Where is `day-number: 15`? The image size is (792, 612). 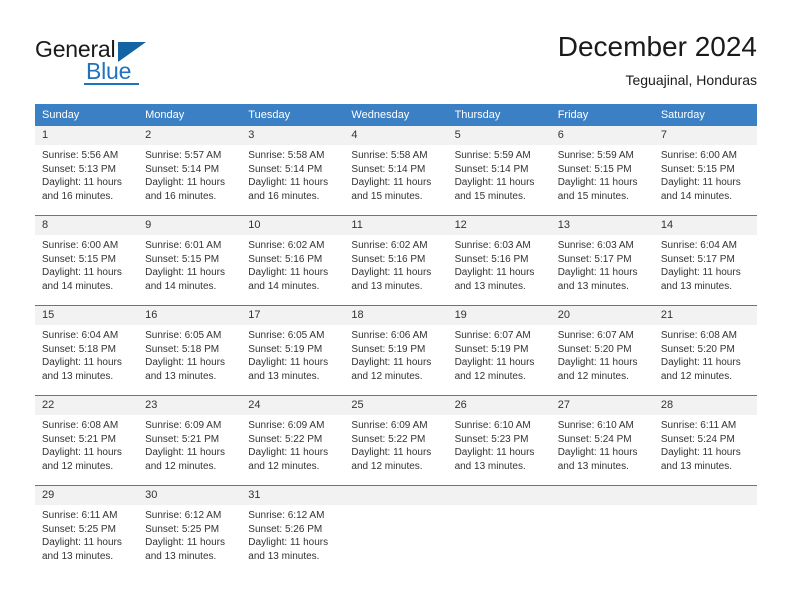 day-number: 15 is located at coordinates (87, 315).